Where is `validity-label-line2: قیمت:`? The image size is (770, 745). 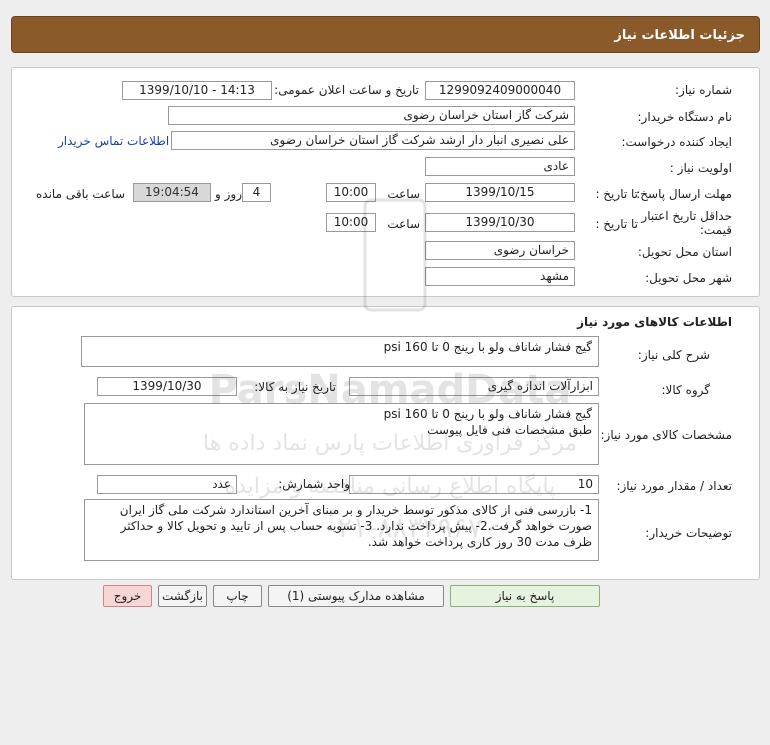 validity-label-line2: قیمت: is located at coordinates (715, 230).